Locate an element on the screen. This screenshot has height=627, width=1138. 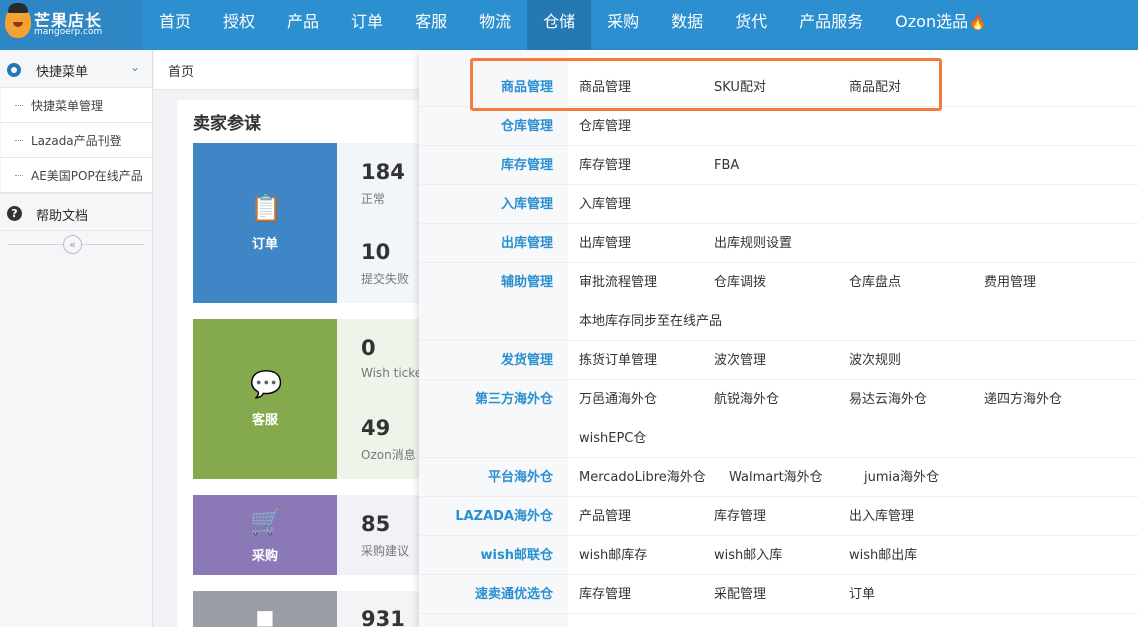
dd-item: 商品配对 is located at coordinates (875, 87).